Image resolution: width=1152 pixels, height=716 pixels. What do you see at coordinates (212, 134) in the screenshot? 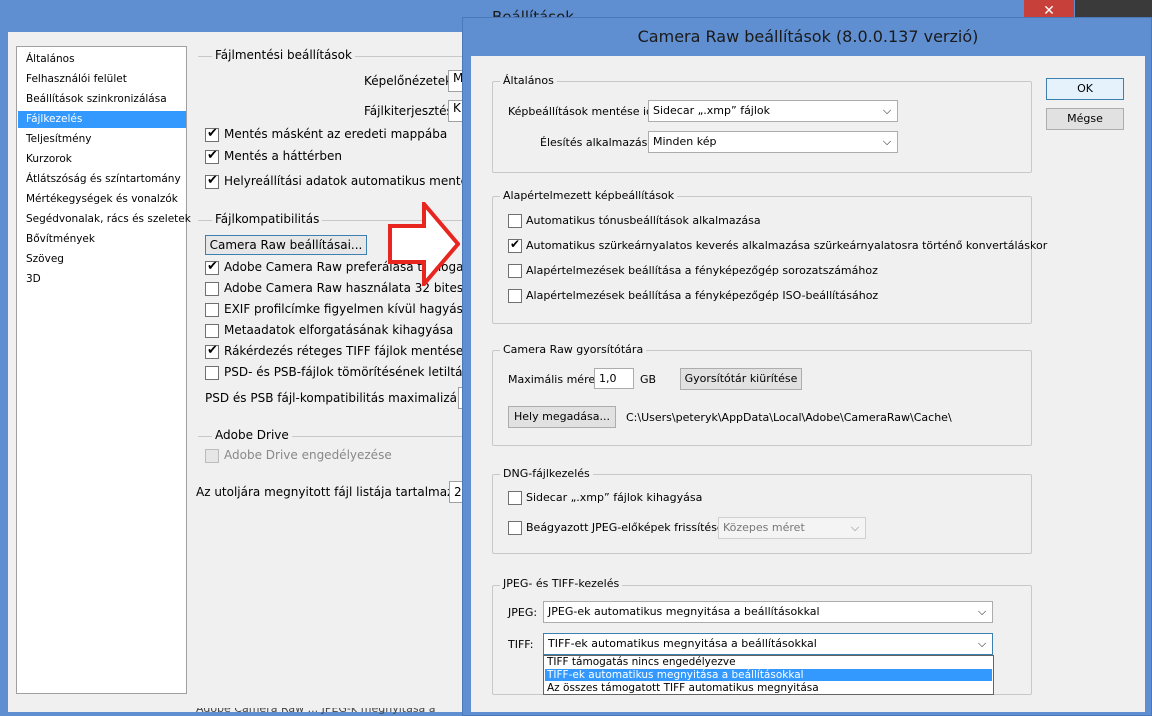
I see `save-original-folder-checkbox` at bounding box center [212, 134].